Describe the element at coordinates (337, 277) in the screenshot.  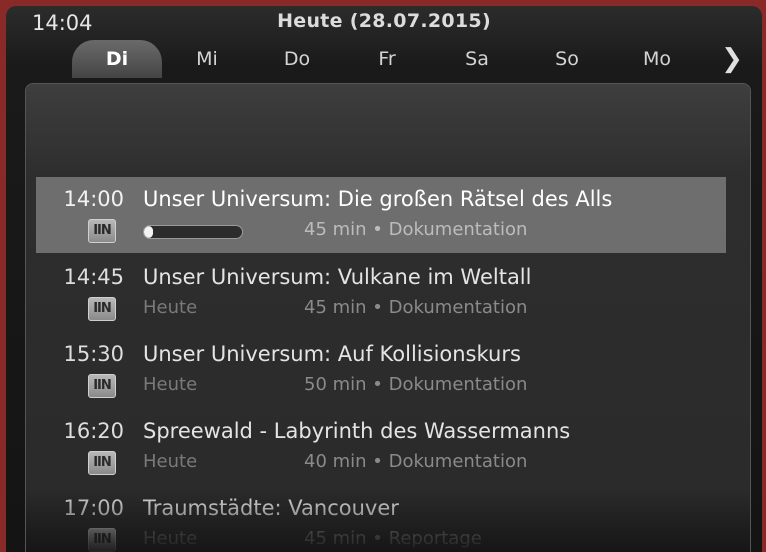
I see `programme-title: Unser Universum: Vulkane im Weltall` at that location.